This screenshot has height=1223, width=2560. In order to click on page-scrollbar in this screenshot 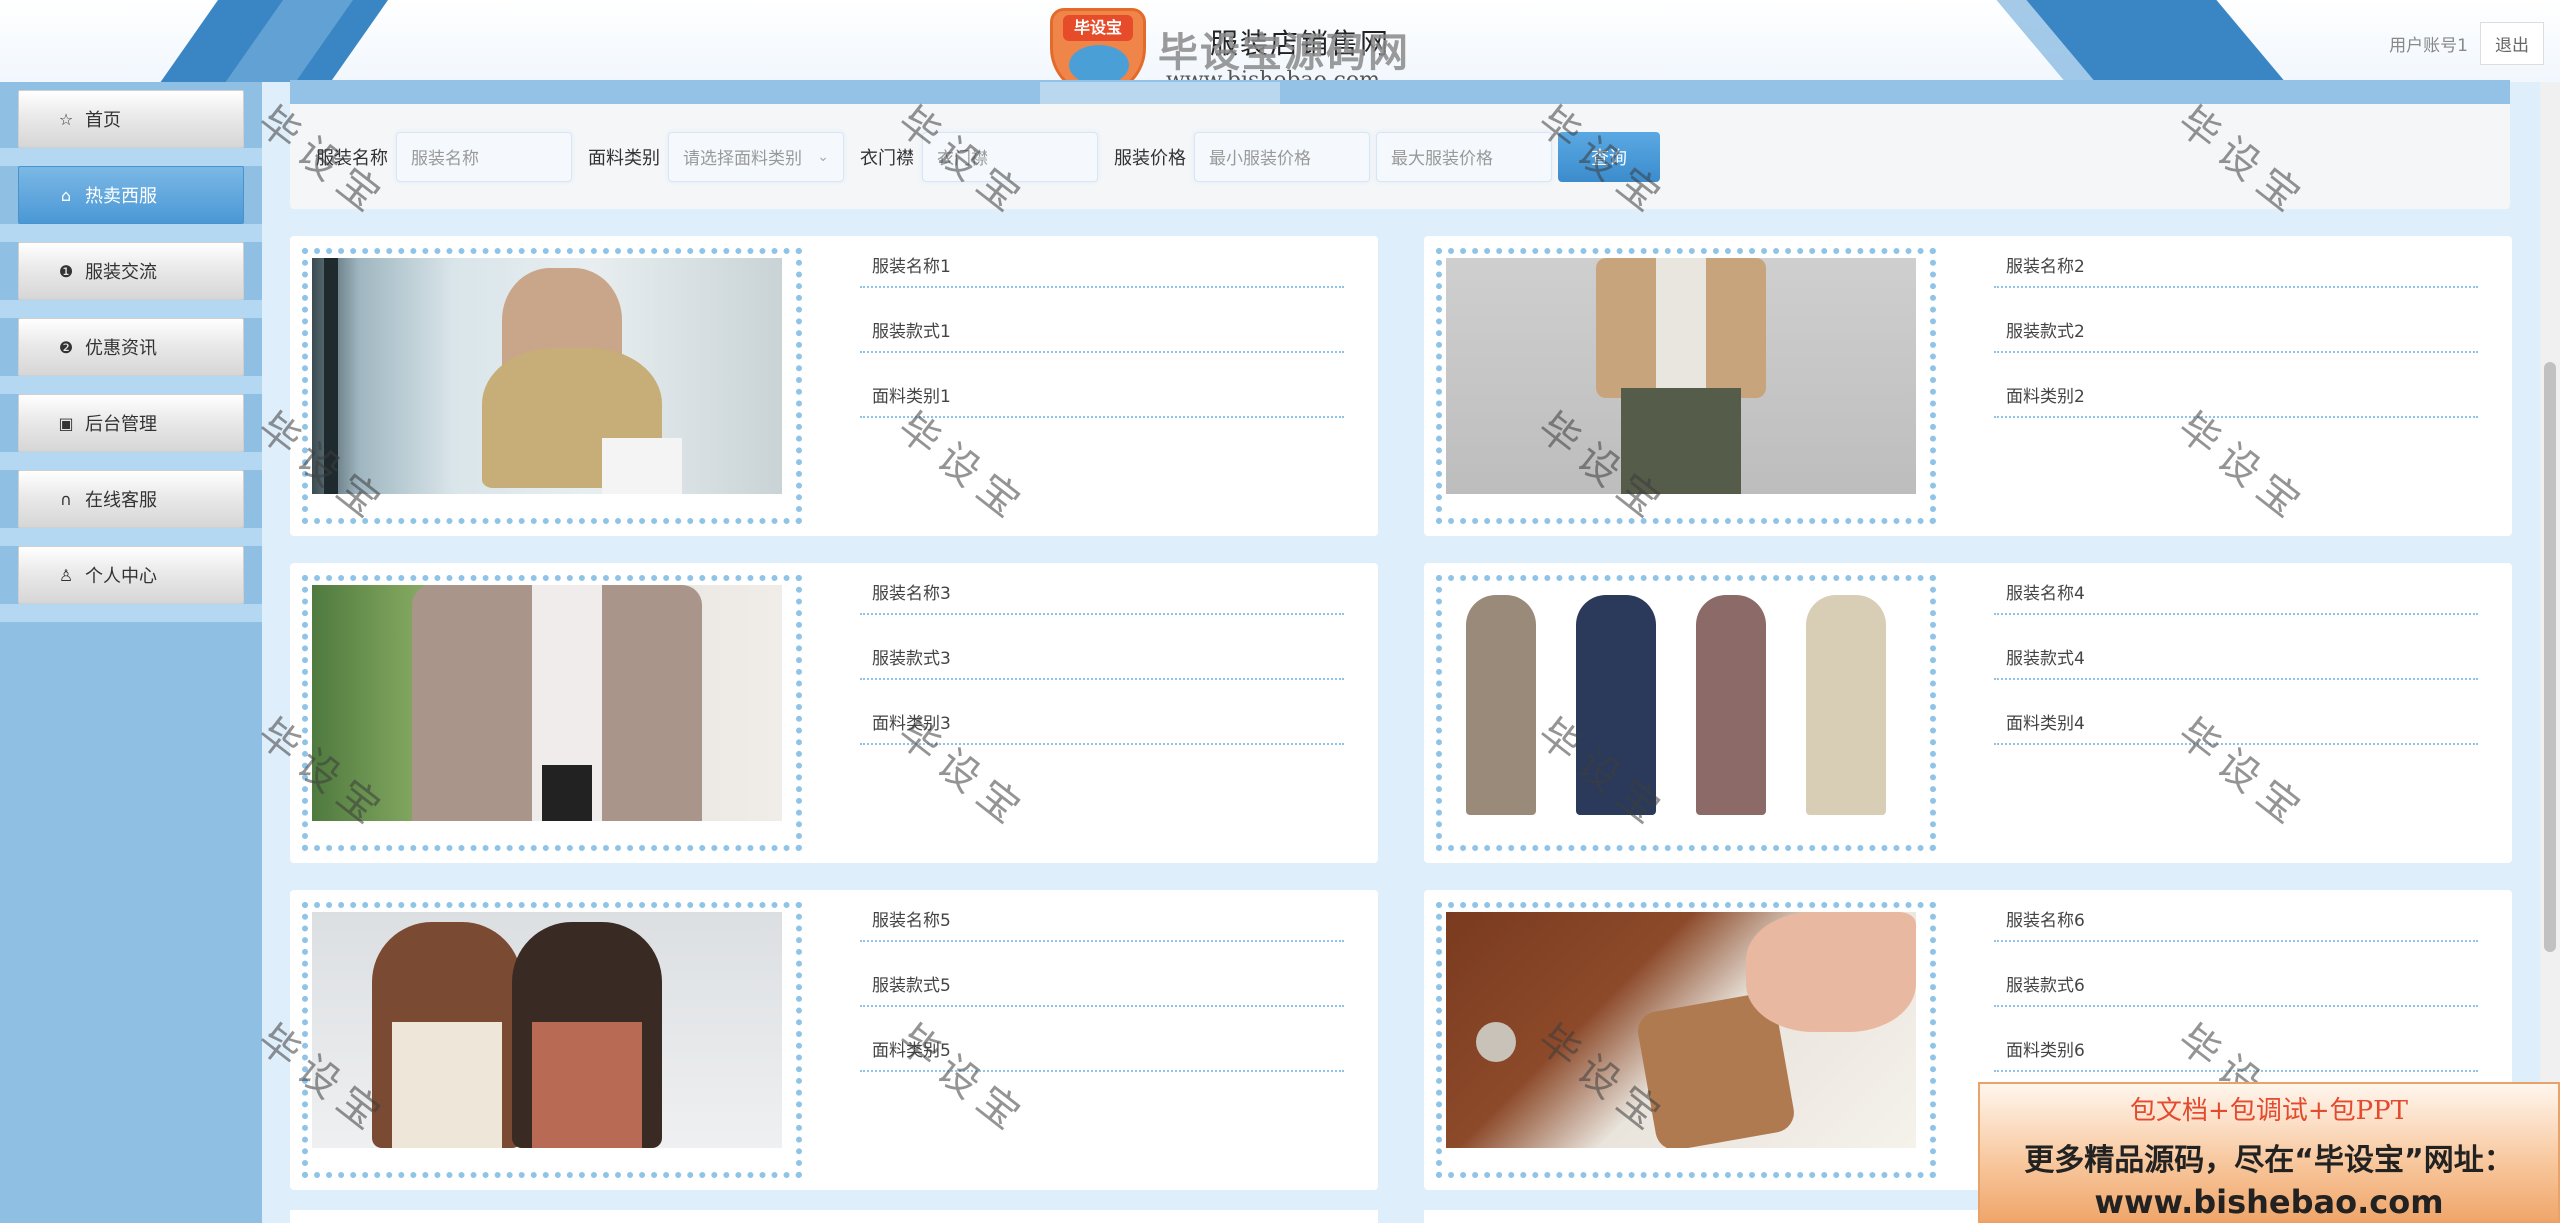, I will do `click(2550, 652)`.